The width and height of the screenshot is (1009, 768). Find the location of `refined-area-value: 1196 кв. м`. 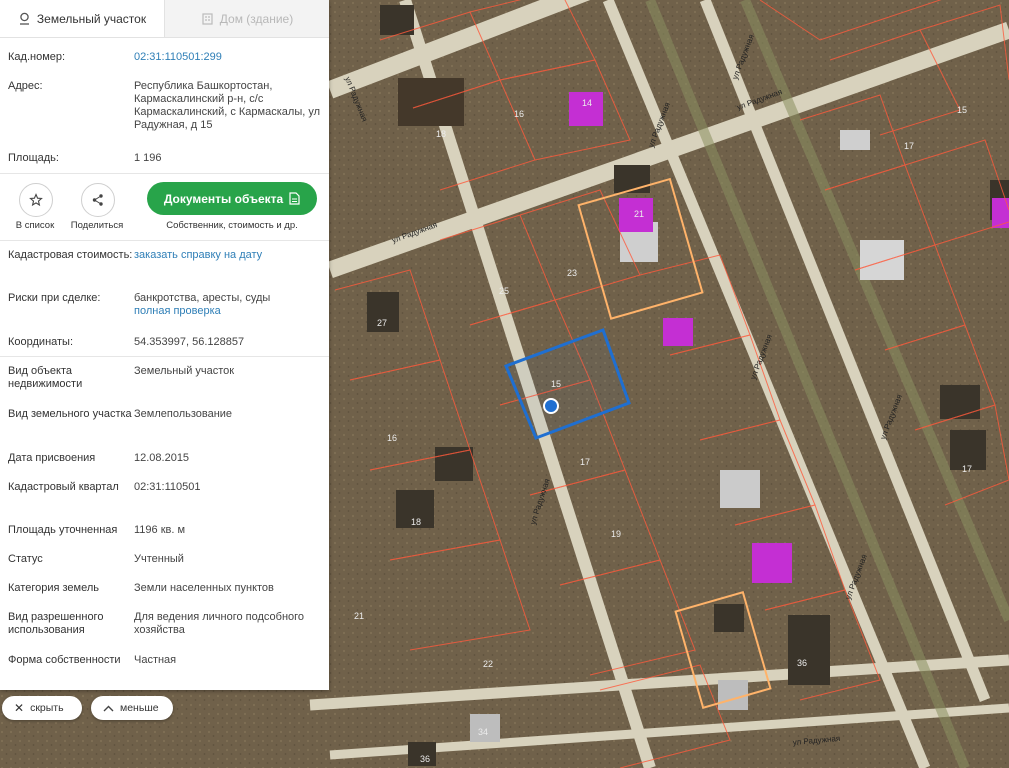

refined-area-value: 1196 кв. м is located at coordinates (160, 530).